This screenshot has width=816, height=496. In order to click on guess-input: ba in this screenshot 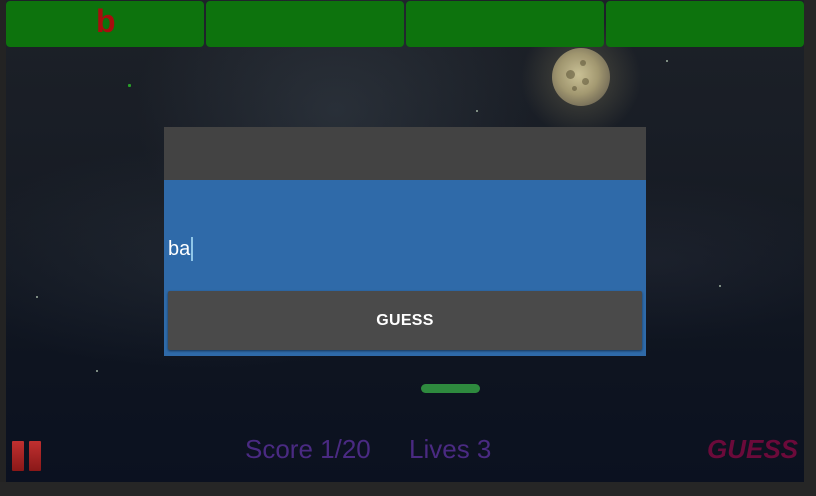, I will do `click(403, 249)`.